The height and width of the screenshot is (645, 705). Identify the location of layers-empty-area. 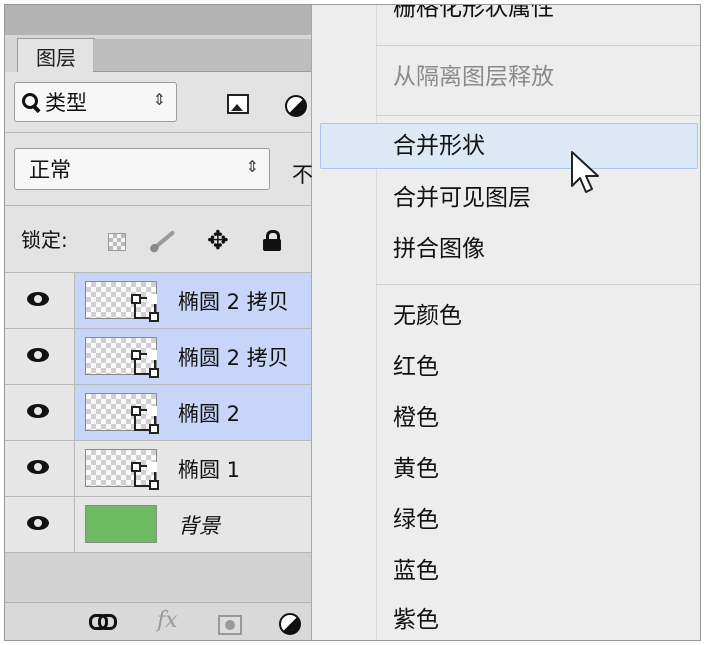
(158, 577).